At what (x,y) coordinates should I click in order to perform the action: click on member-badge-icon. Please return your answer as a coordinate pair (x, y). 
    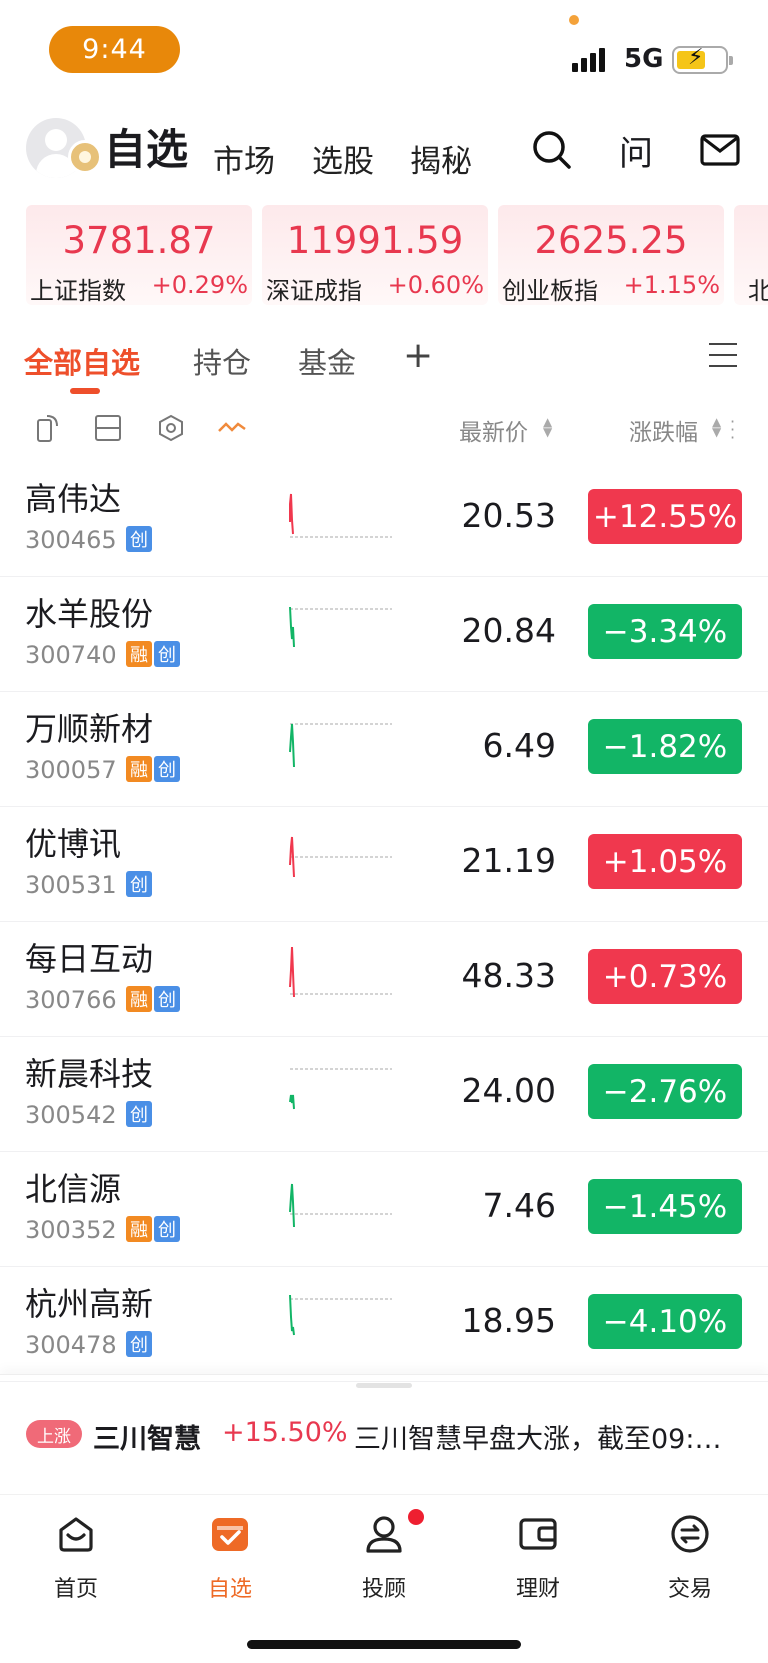
    Looking at the image, I should click on (85, 157).